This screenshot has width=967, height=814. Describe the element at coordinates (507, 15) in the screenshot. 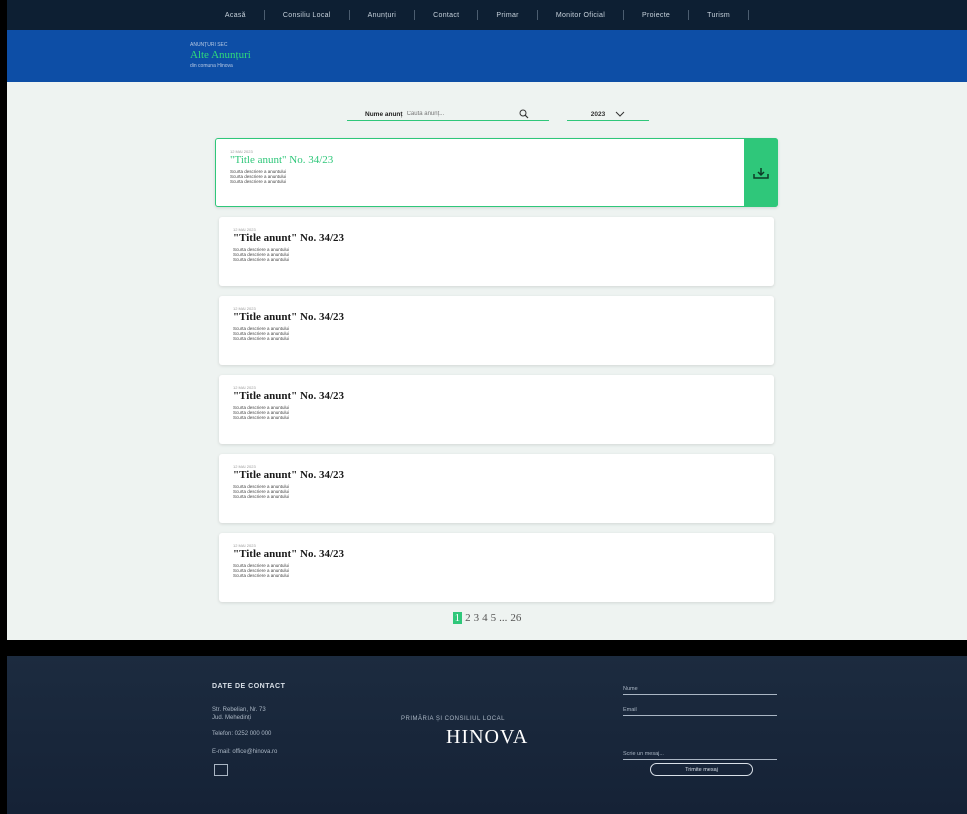

I see `nav-item-mayor: Primar` at that location.